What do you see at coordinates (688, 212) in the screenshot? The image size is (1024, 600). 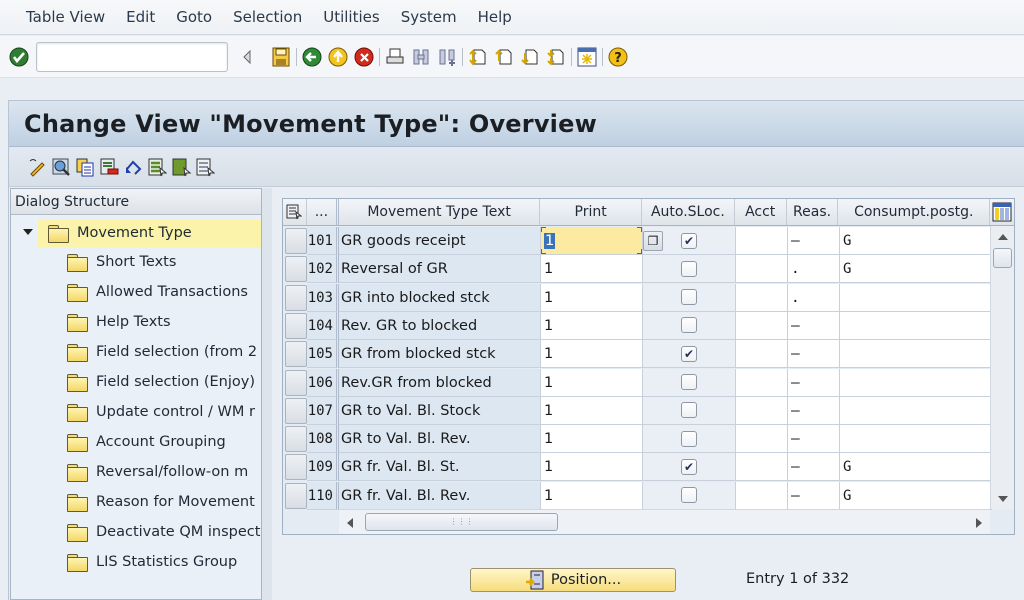 I see `column-header-auto-sloc: Auto.SLoc.` at bounding box center [688, 212].